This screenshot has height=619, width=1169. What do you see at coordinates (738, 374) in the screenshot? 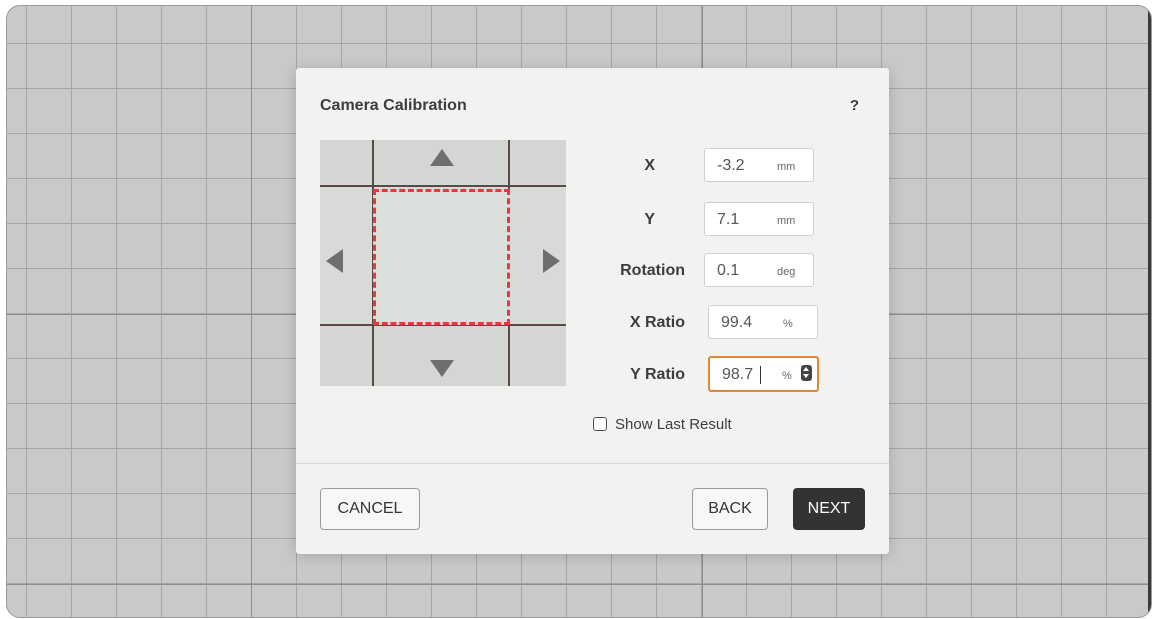
I see `y-ratio-value: 98.7` at bounding box center [738, 374].